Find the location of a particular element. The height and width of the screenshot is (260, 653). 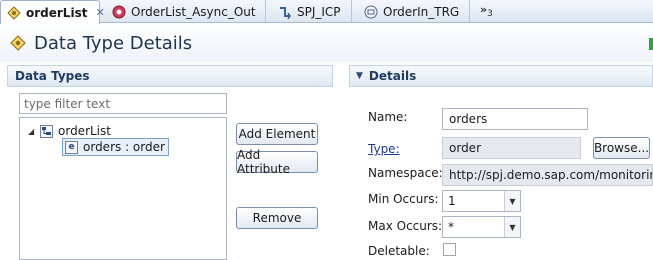

collapse-icon: ◢ is located at coordinates (34, 131).